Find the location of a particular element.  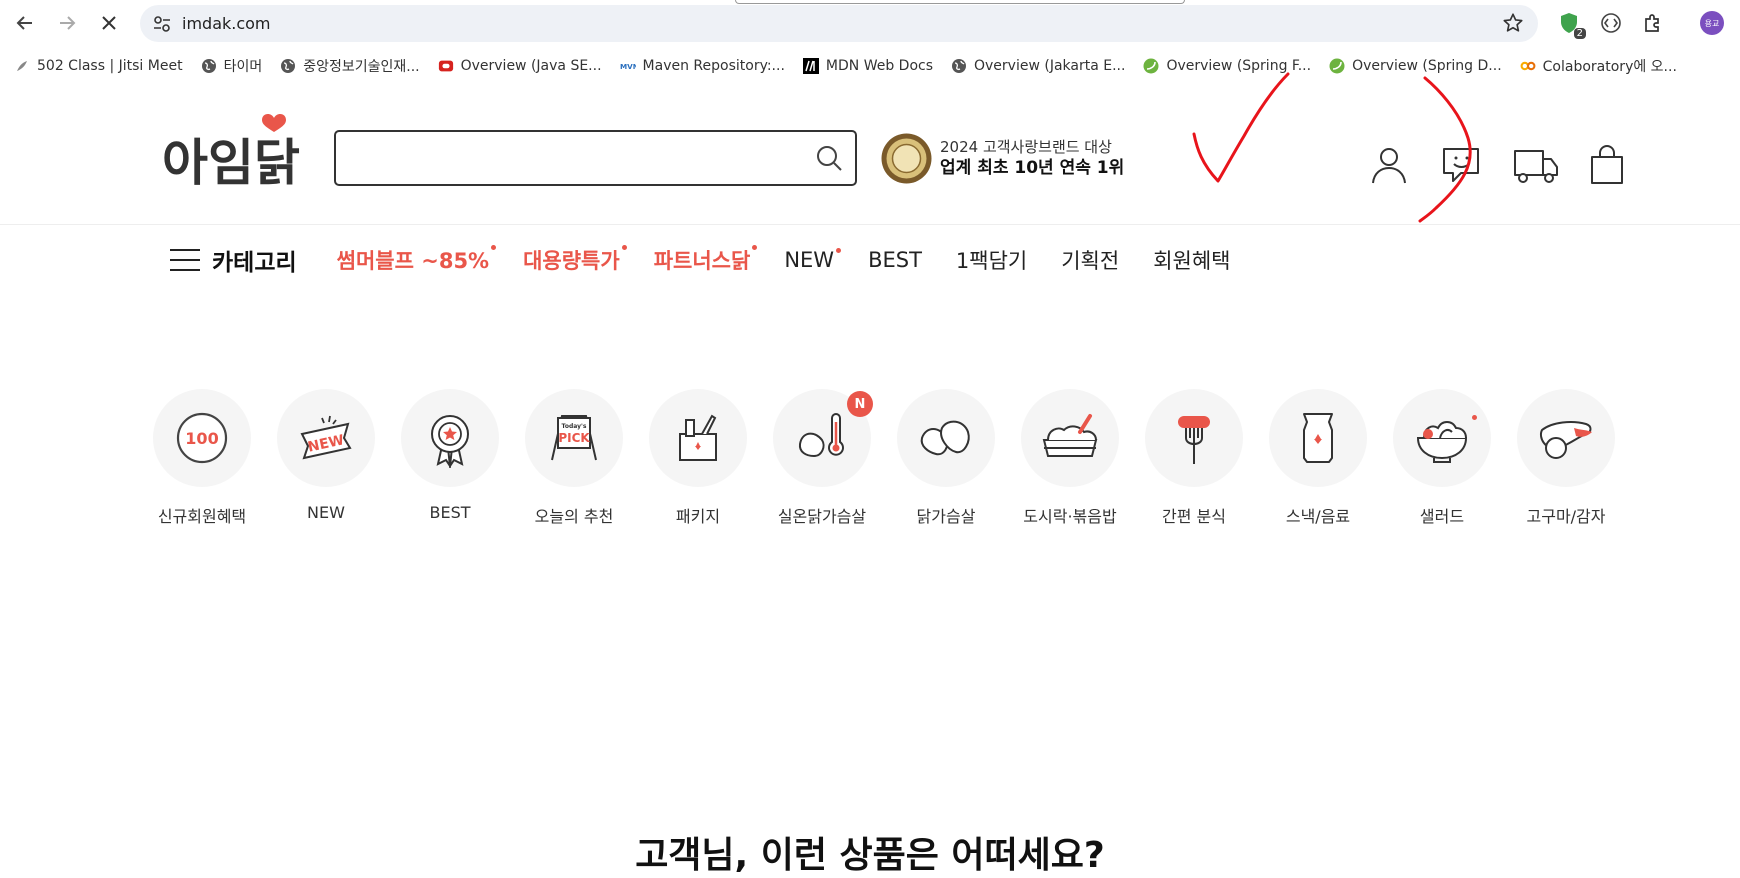

site-logo: 아임닭 is located at coordinates (235, 150).